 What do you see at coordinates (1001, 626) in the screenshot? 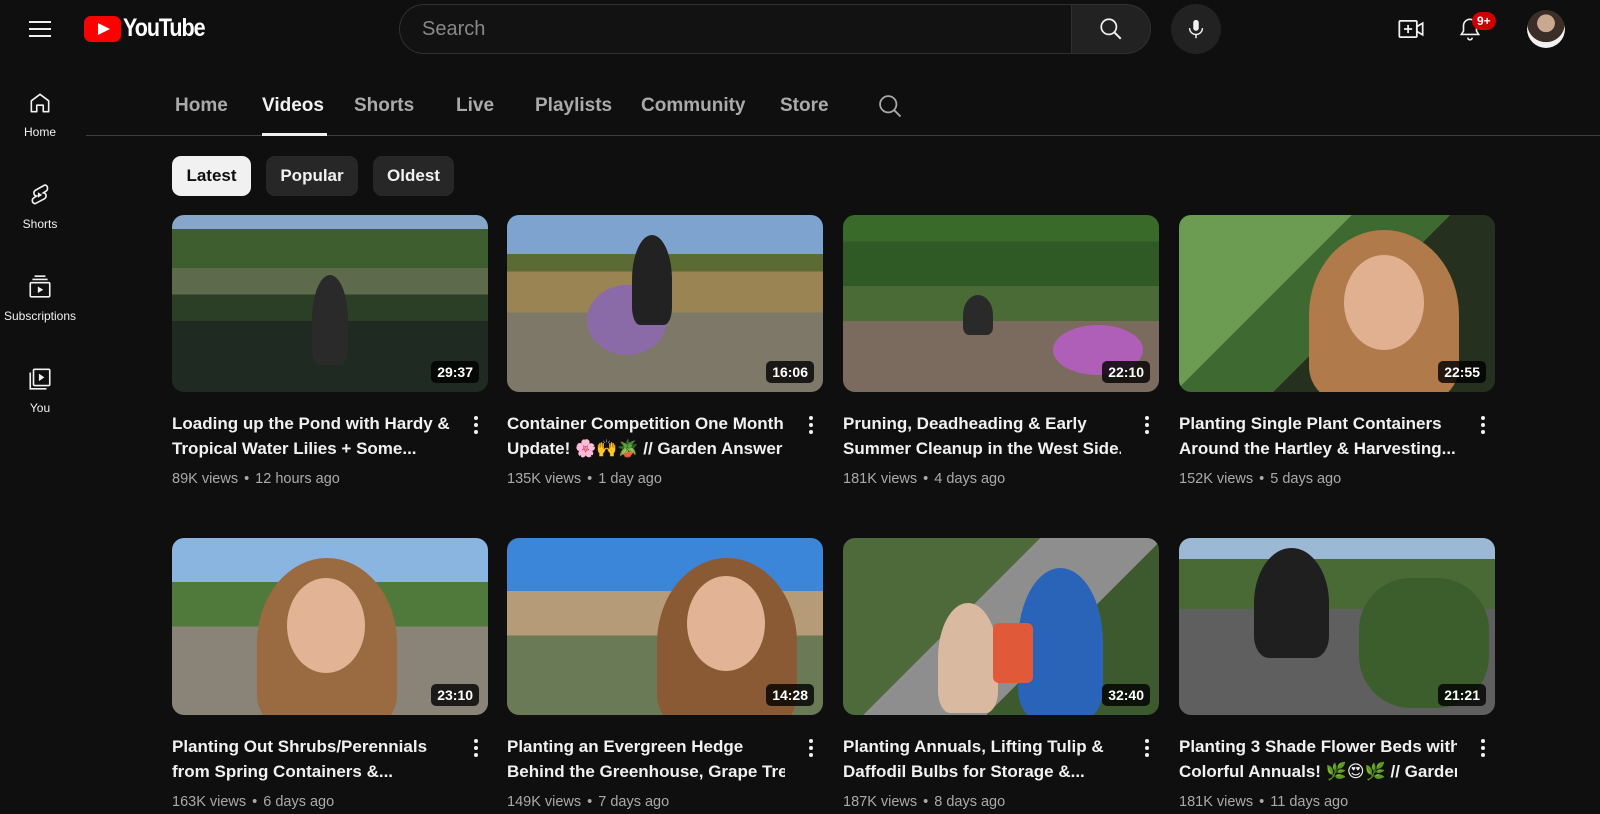
I see `video-thumbnail: 32:40` at bounding box center [1001, 626].